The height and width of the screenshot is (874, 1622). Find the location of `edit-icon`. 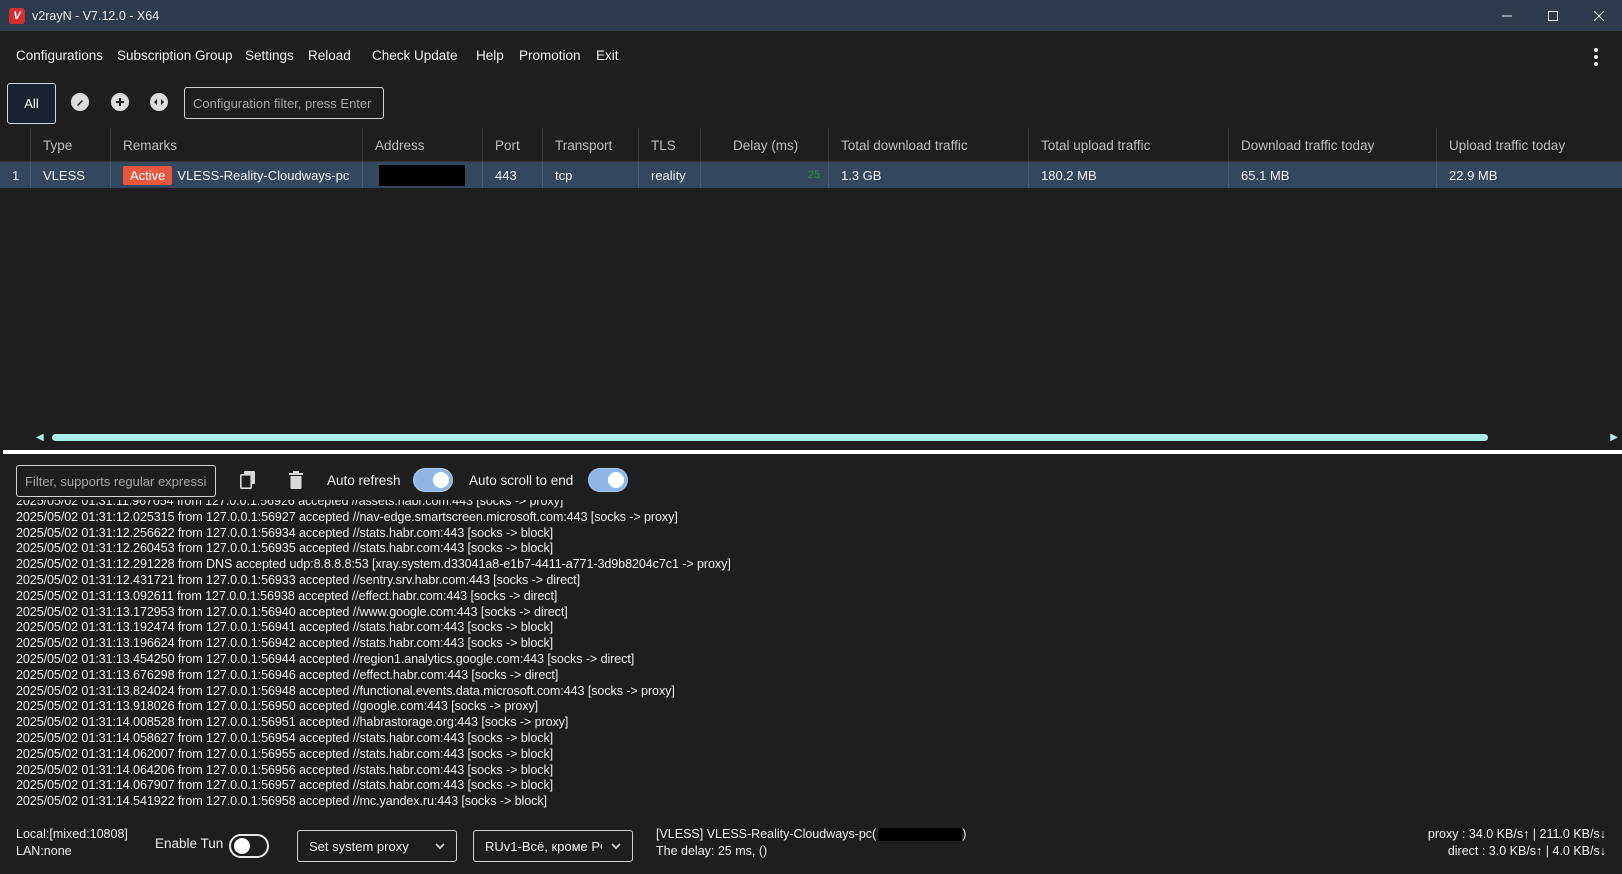

edit-icon is located at coordinates (80, 102).